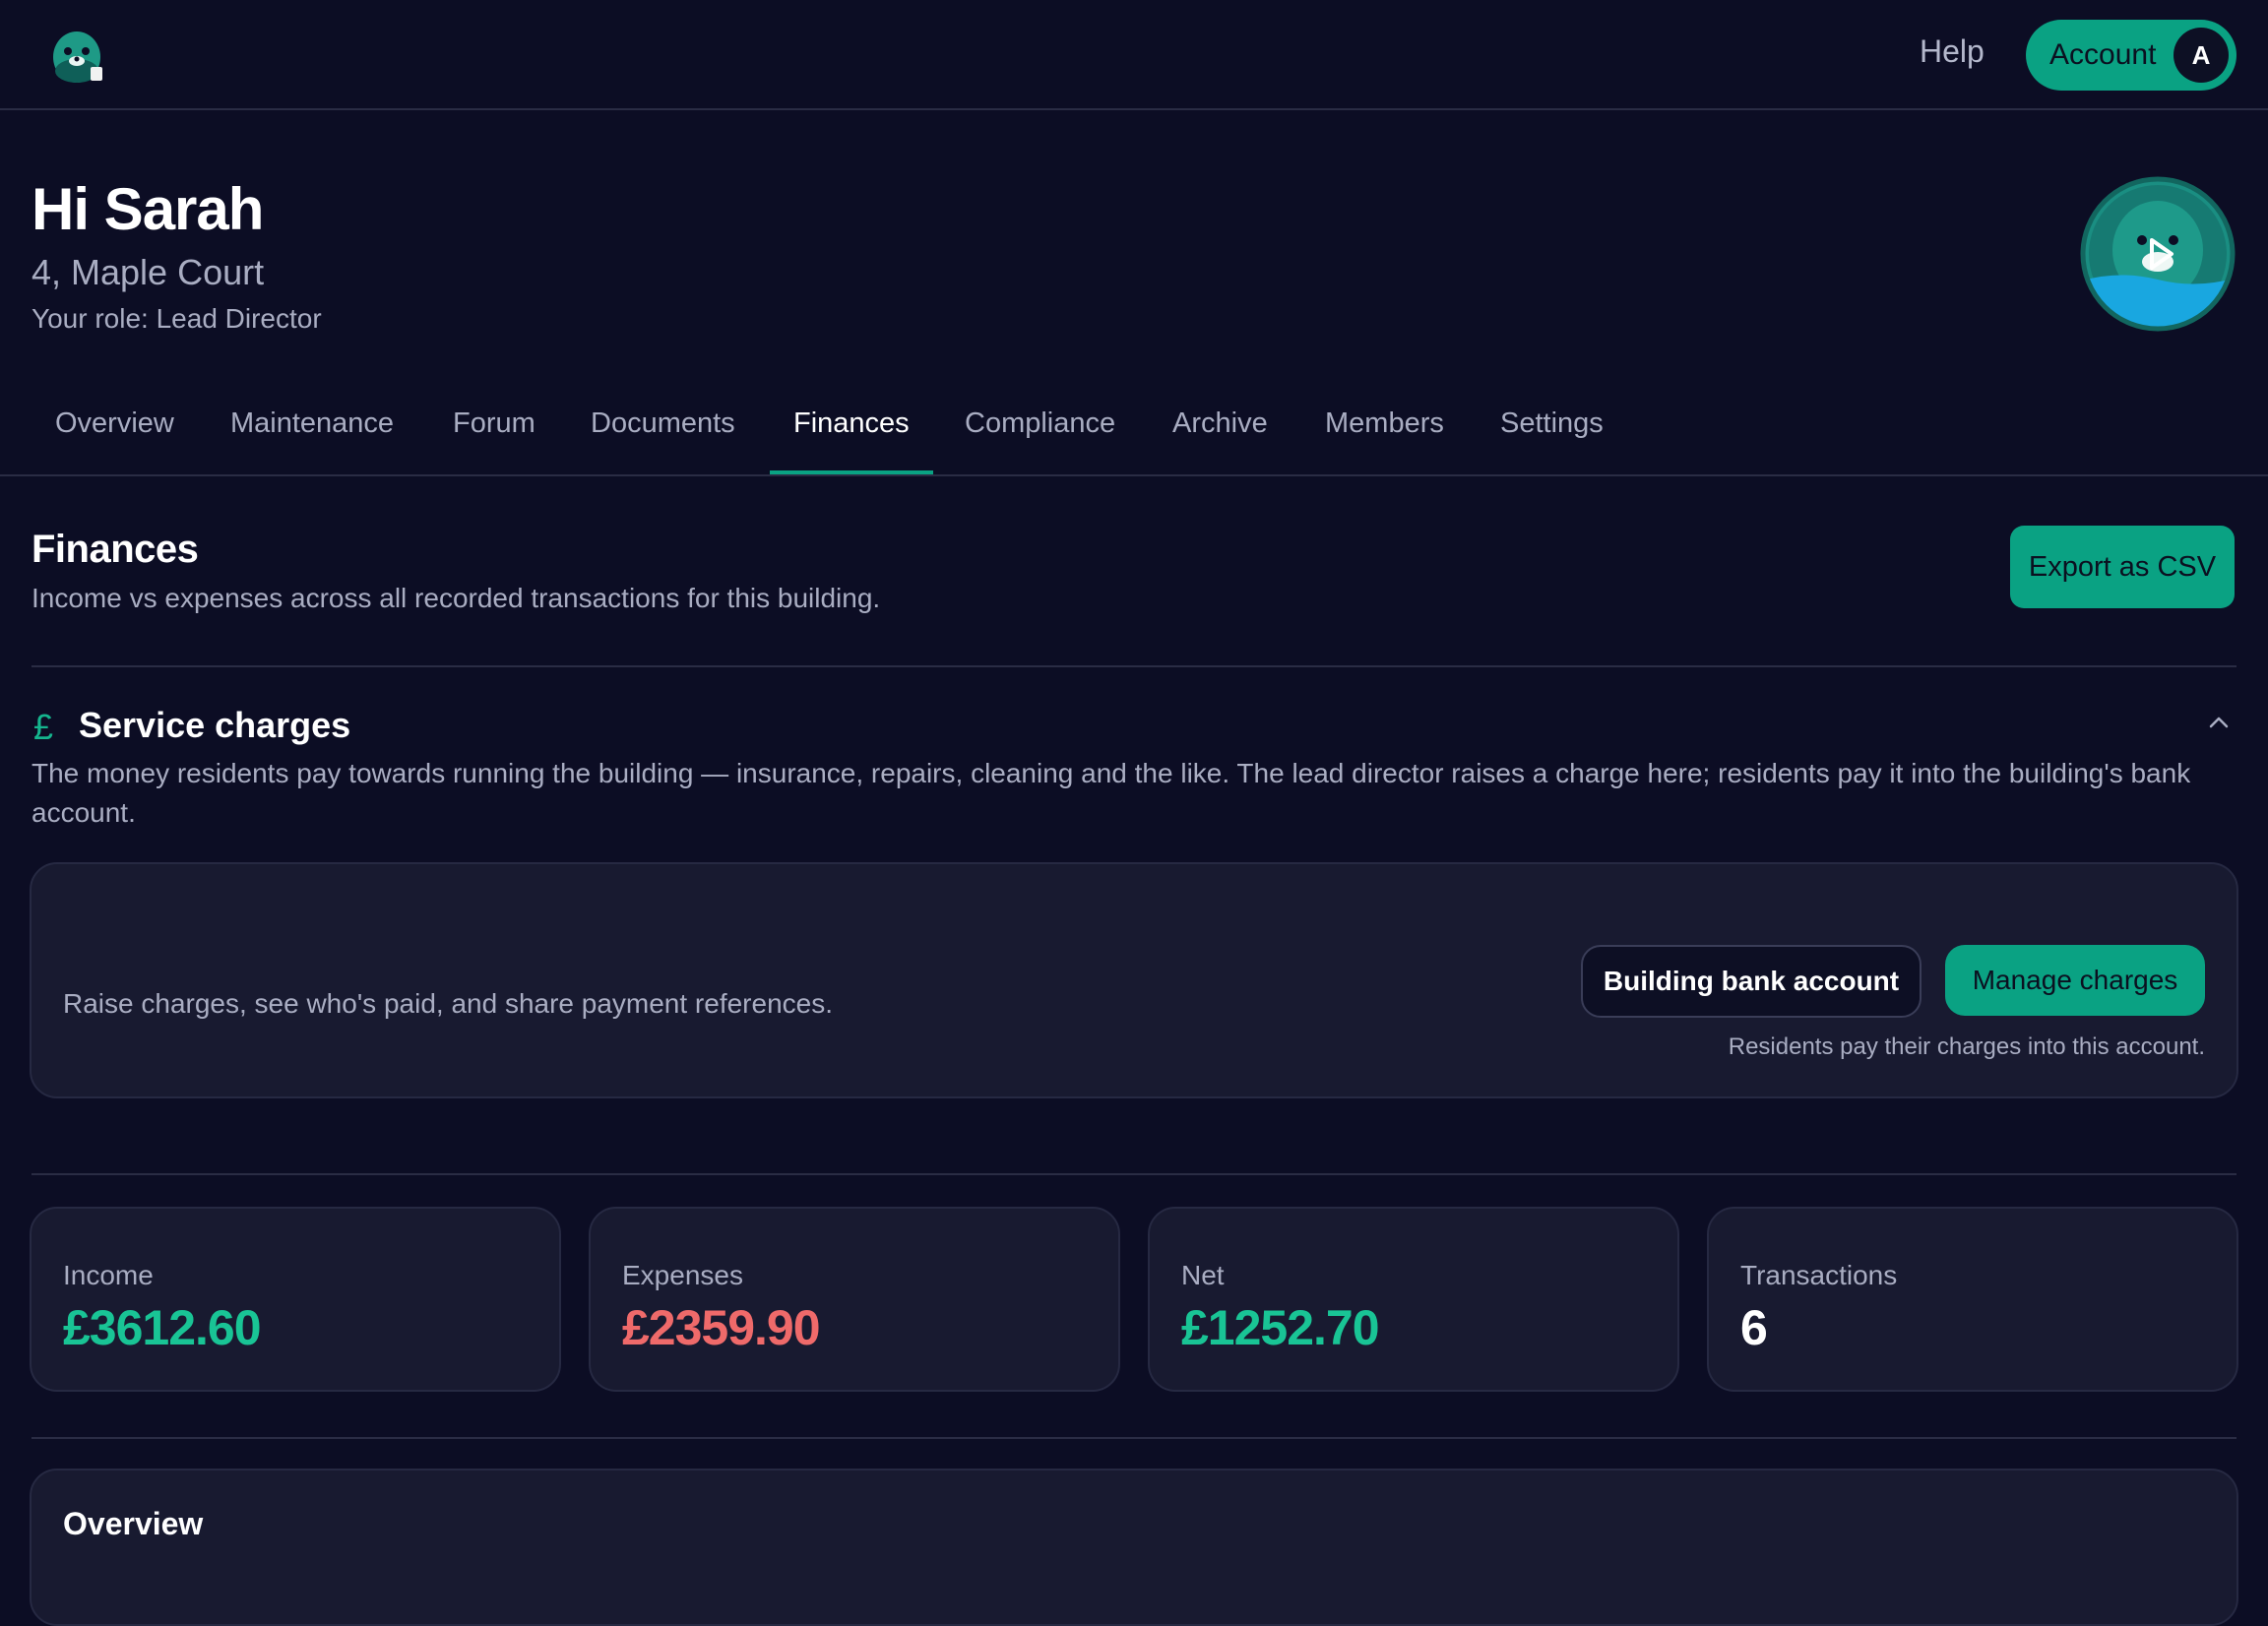 This screenshot has width=2268, height=1626. I want to click on top-bar: Help Account A, so click(1134, 55).